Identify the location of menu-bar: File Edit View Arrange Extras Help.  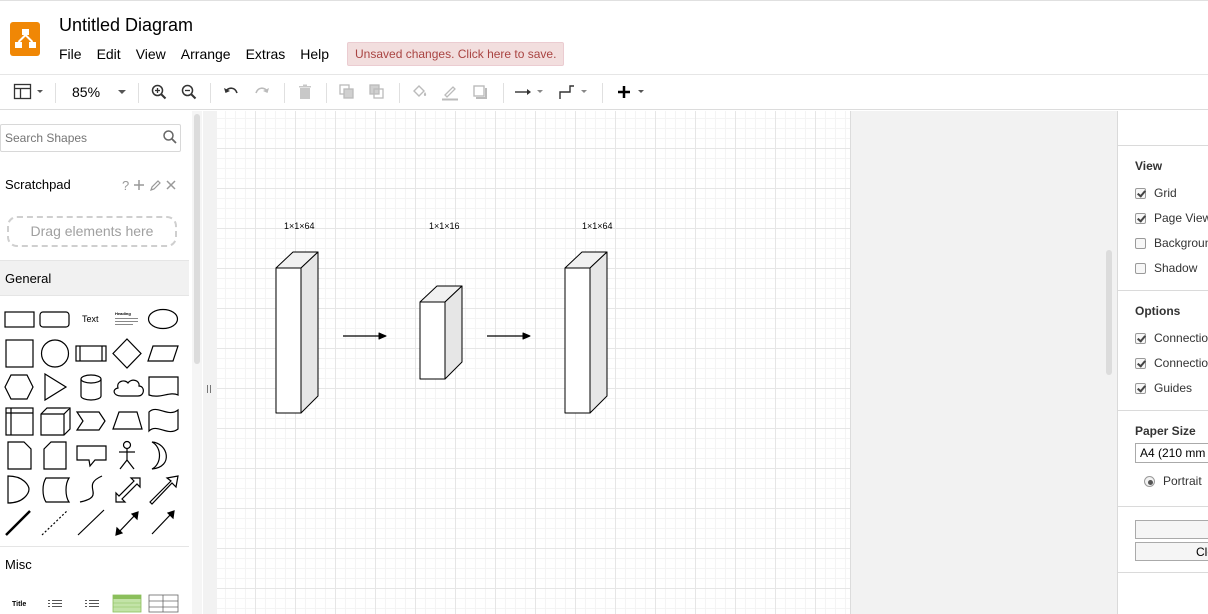
(201, 54).